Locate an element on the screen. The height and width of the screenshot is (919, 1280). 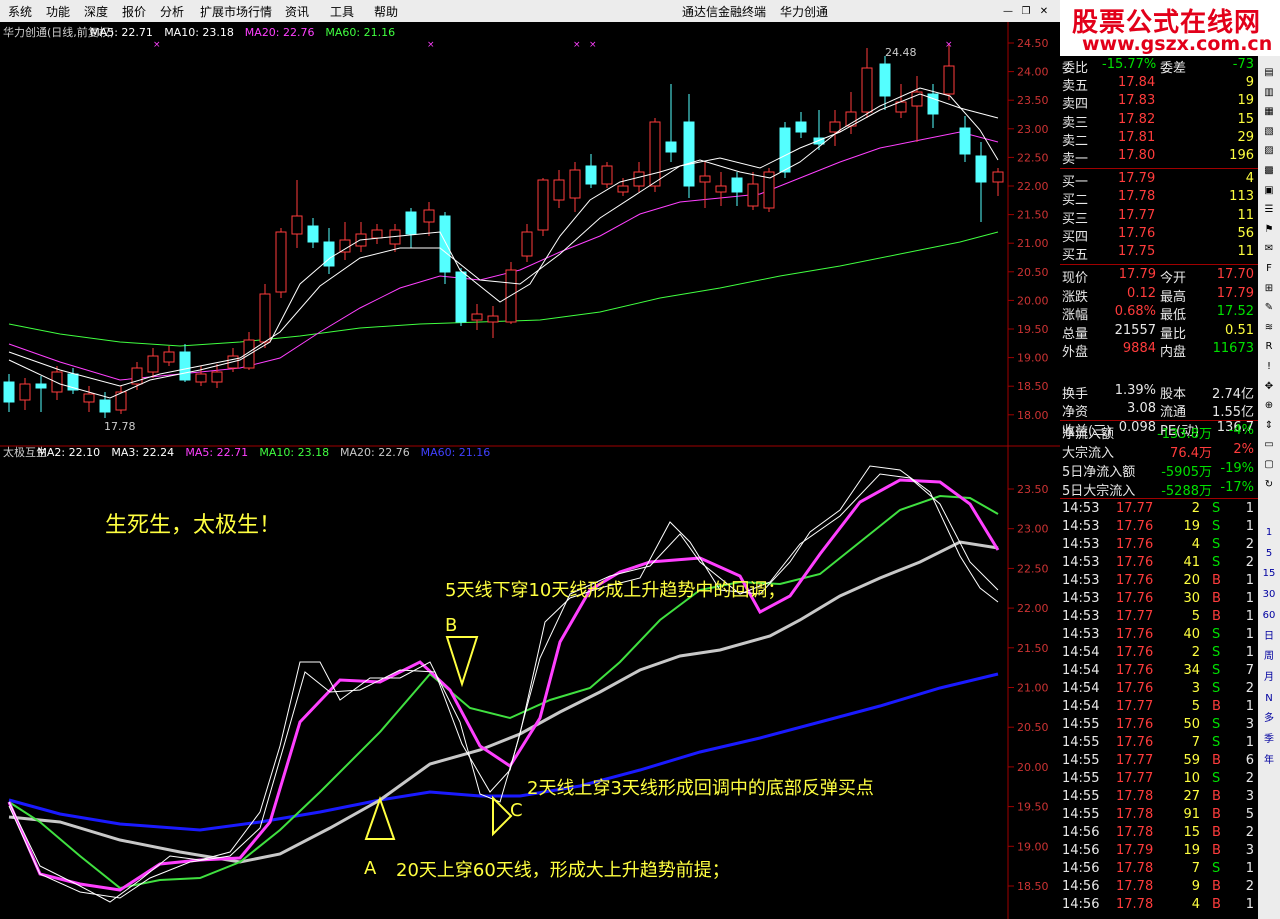
period-button: 多 is located at coordinates (1269, 719).